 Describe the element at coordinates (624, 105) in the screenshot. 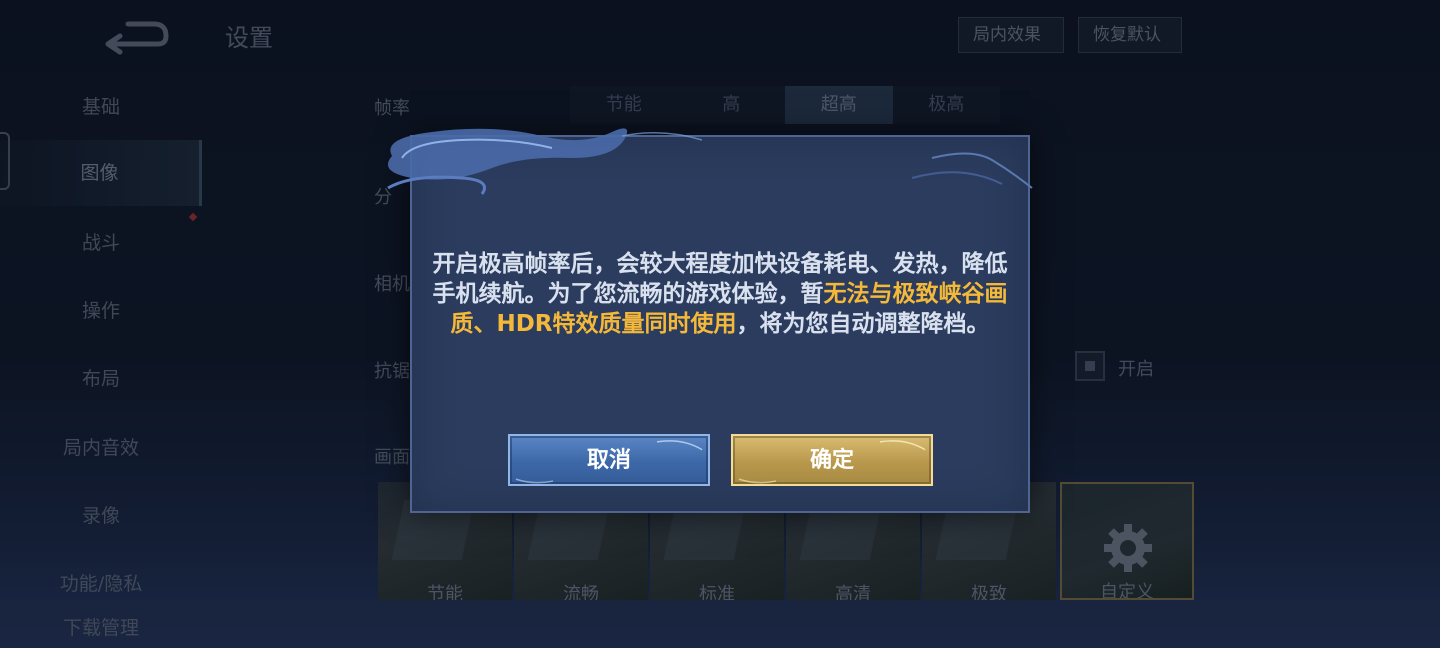

I see `frame-rate-option-power-saving: 节能` at that location.